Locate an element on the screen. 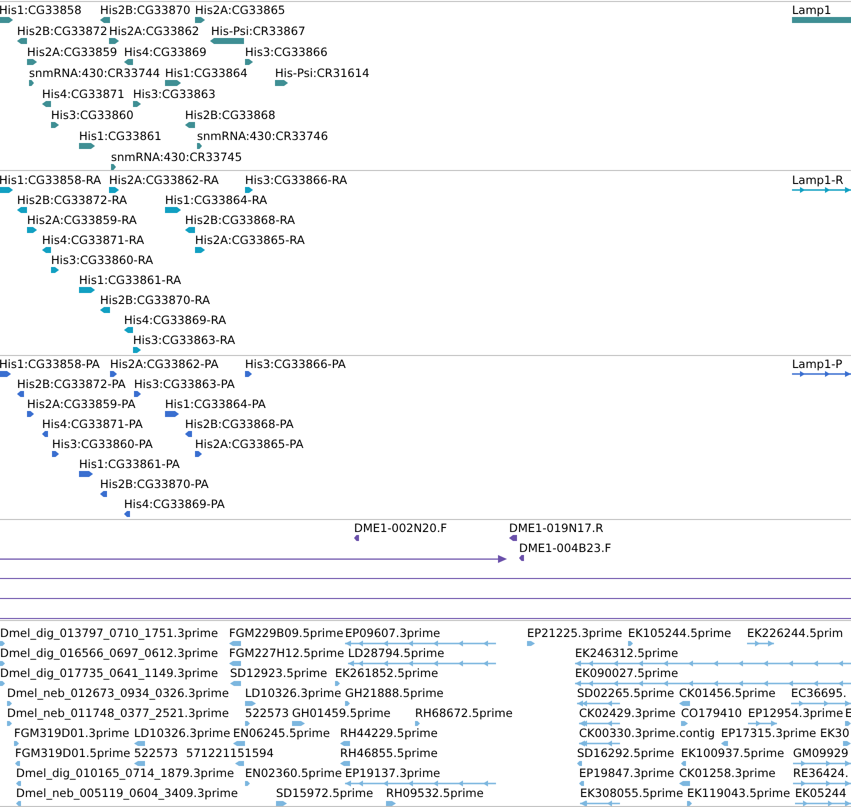  feature-label: DME1-019N17.R is located at coordinates (556, 528).